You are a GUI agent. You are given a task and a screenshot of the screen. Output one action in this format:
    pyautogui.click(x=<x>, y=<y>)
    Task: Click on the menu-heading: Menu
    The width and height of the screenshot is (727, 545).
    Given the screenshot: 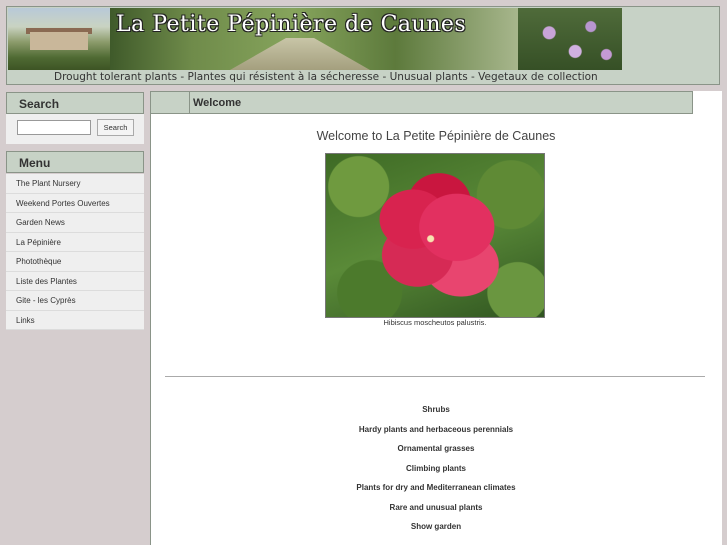 What is the action you would take?
    pyautogui.click(x=75, y=162)
    